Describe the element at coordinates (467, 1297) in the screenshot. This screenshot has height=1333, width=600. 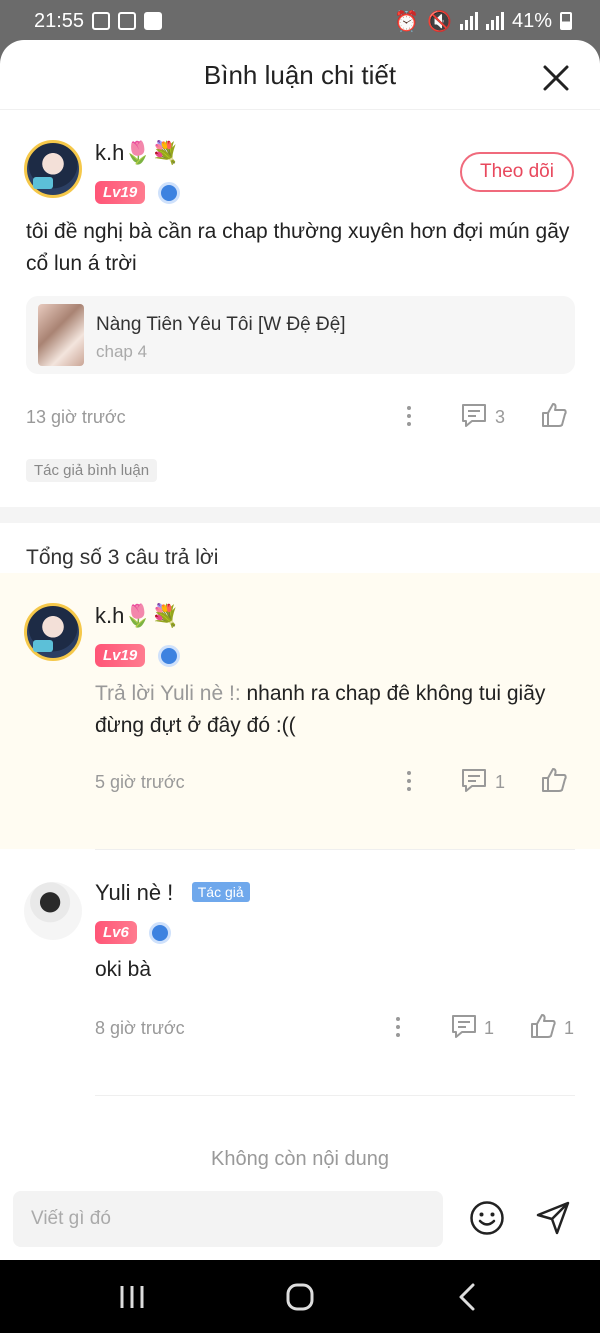
I see `back-icon` at that location.